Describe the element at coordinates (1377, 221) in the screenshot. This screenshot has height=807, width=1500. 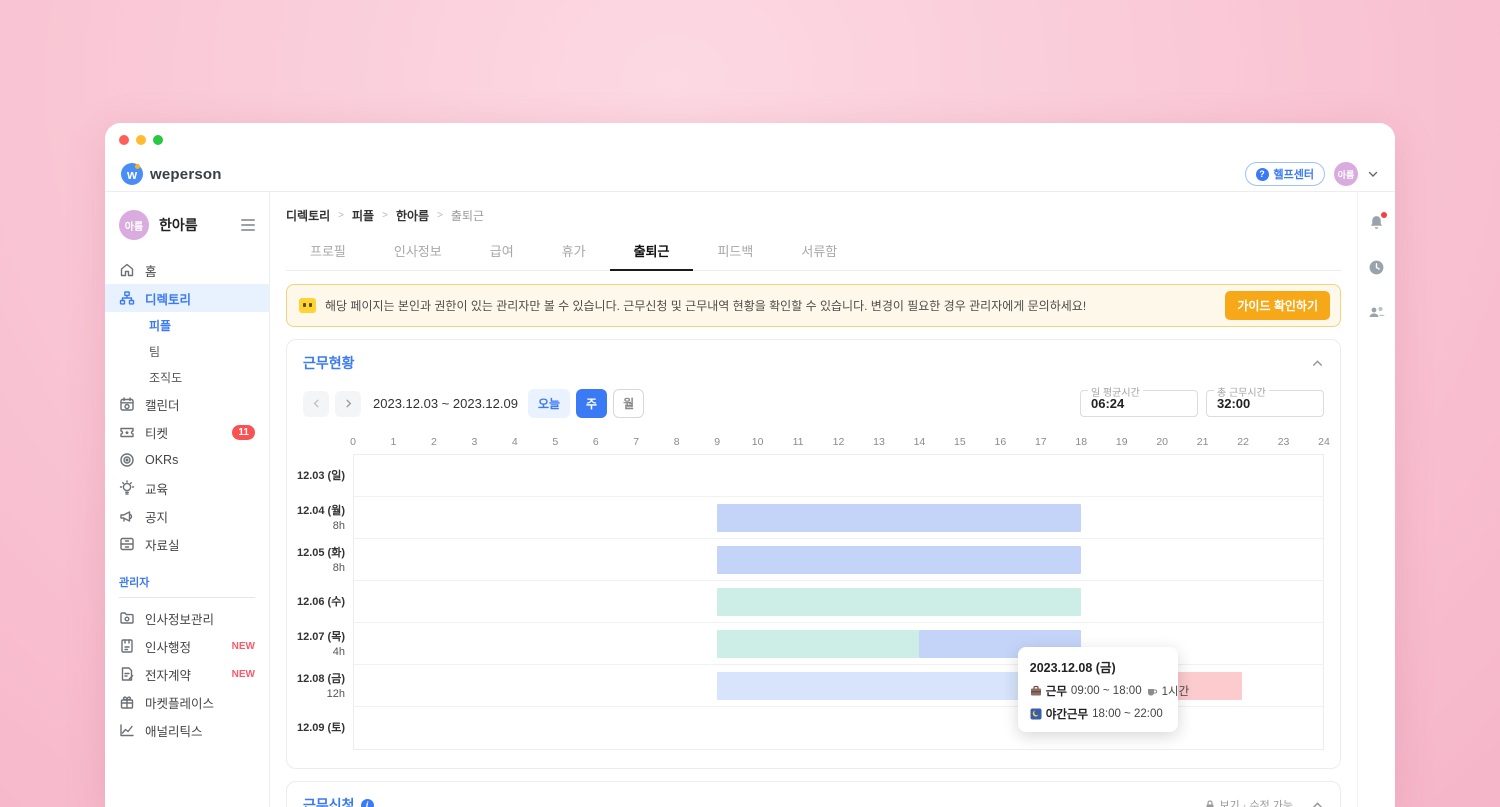
I see `notifications-bell-icon` at that location.